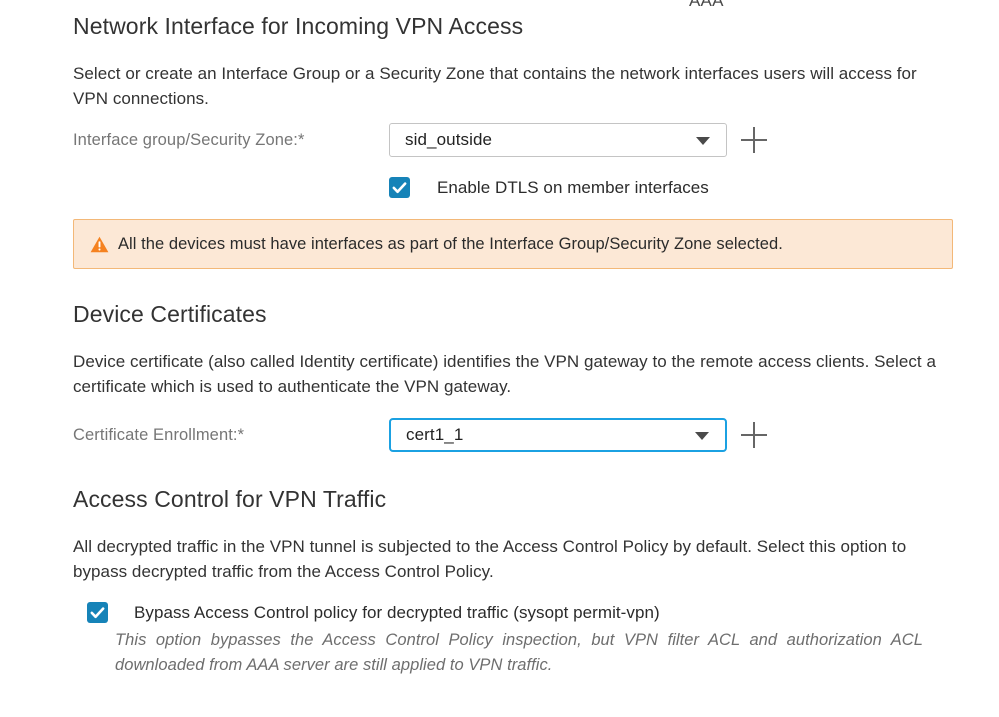 The height and width of the screenshot is (717, 999). Describe the element at coordinates (189, 139) in the screenshot. I see `interface-group-label: Interface group/Security Zone:*` at that location.